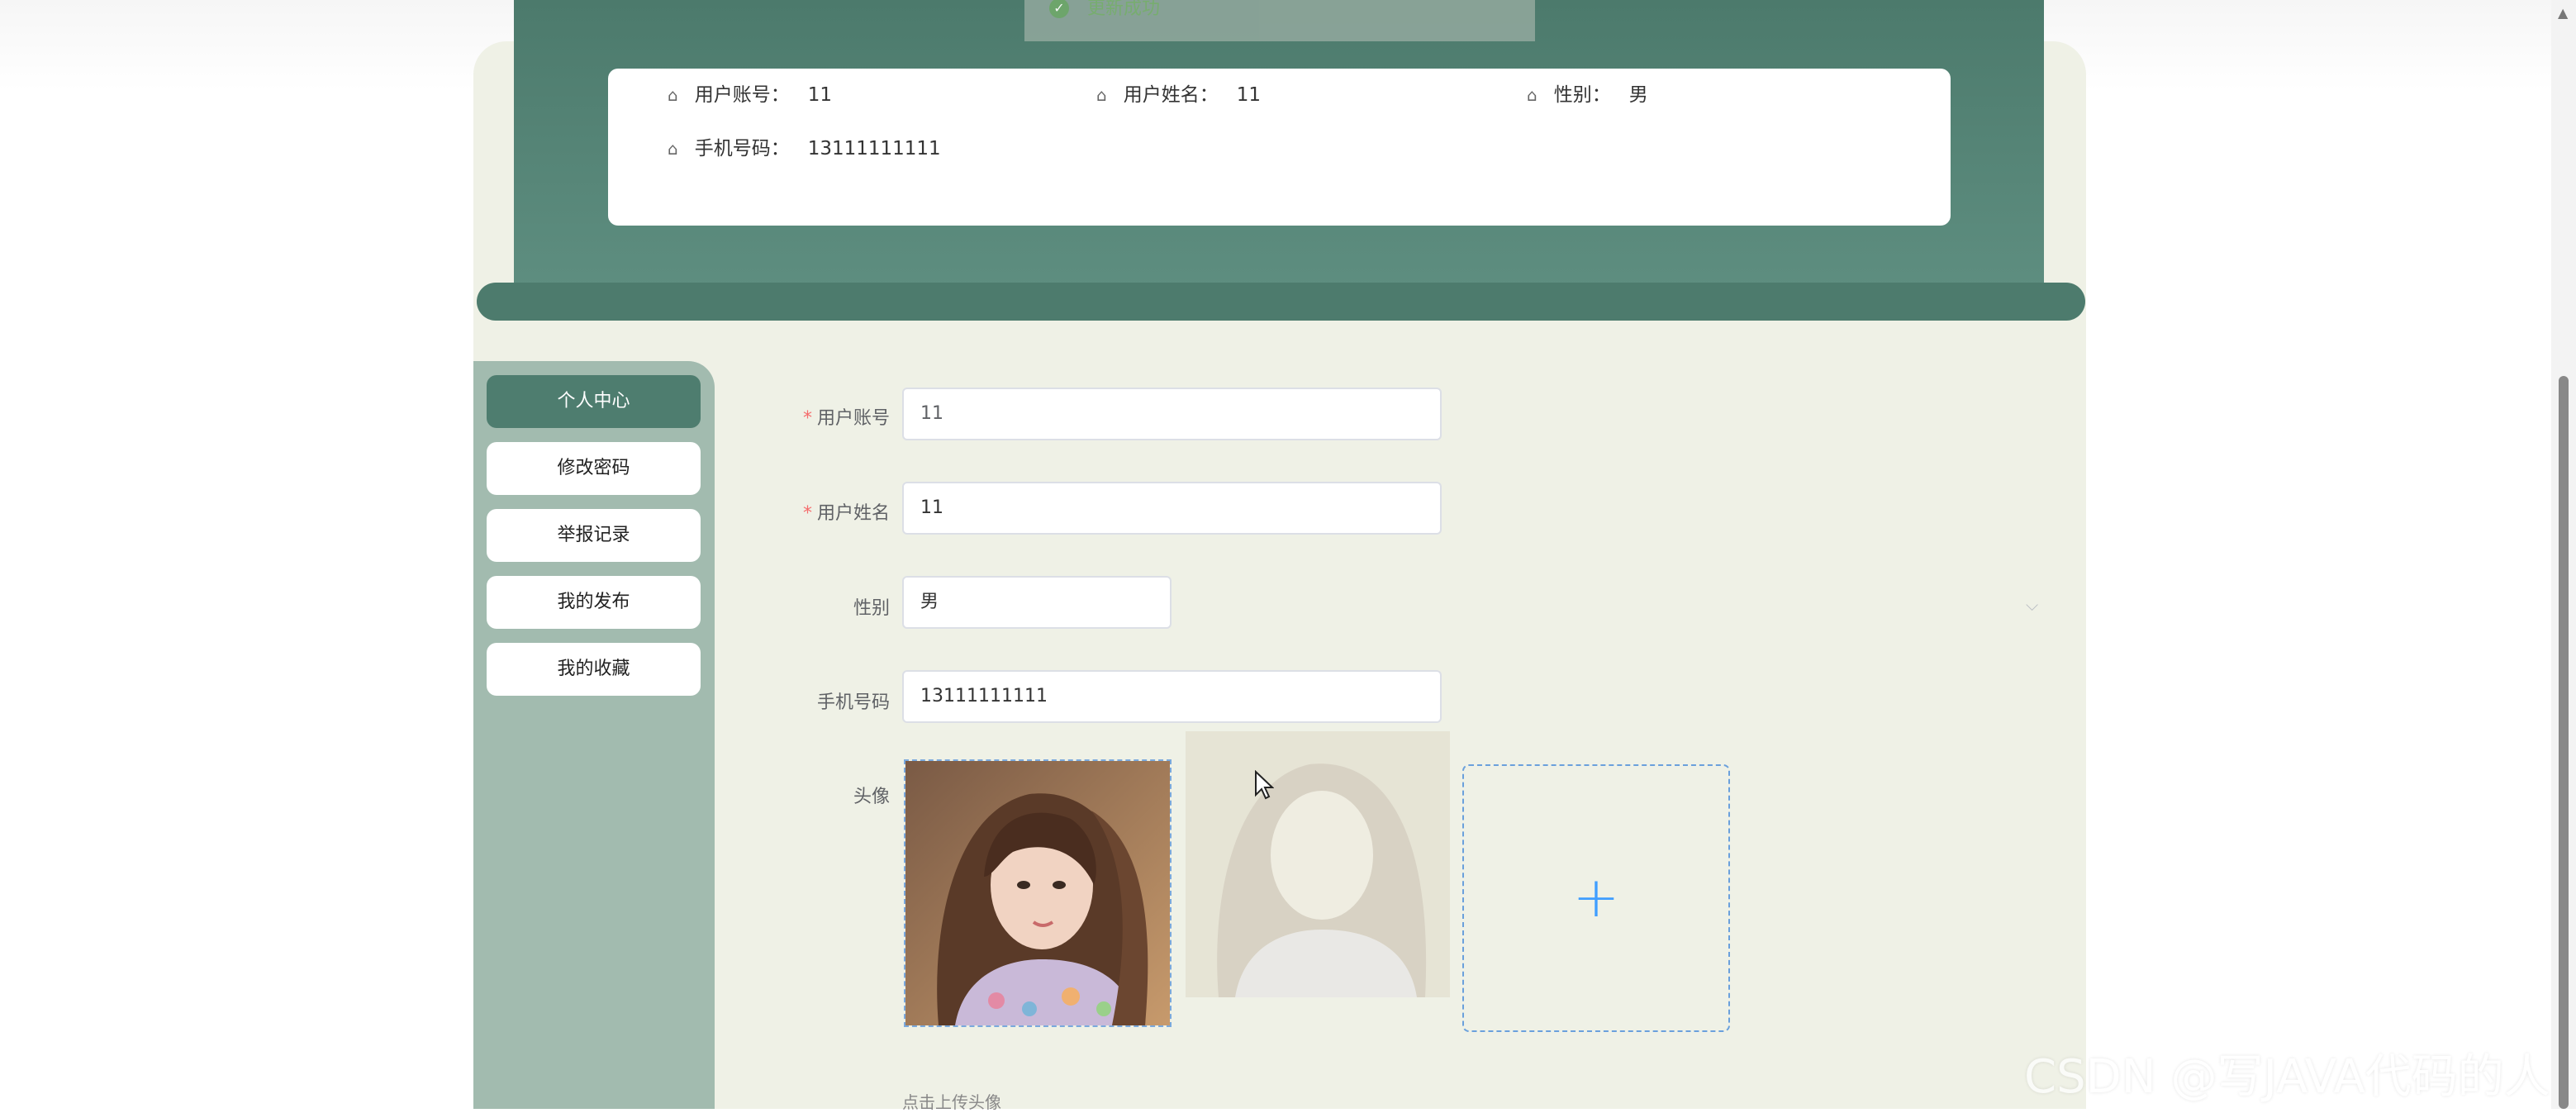 The image size is (2576, 1113). I want to click on name-input: 11, so click(1172, 508).